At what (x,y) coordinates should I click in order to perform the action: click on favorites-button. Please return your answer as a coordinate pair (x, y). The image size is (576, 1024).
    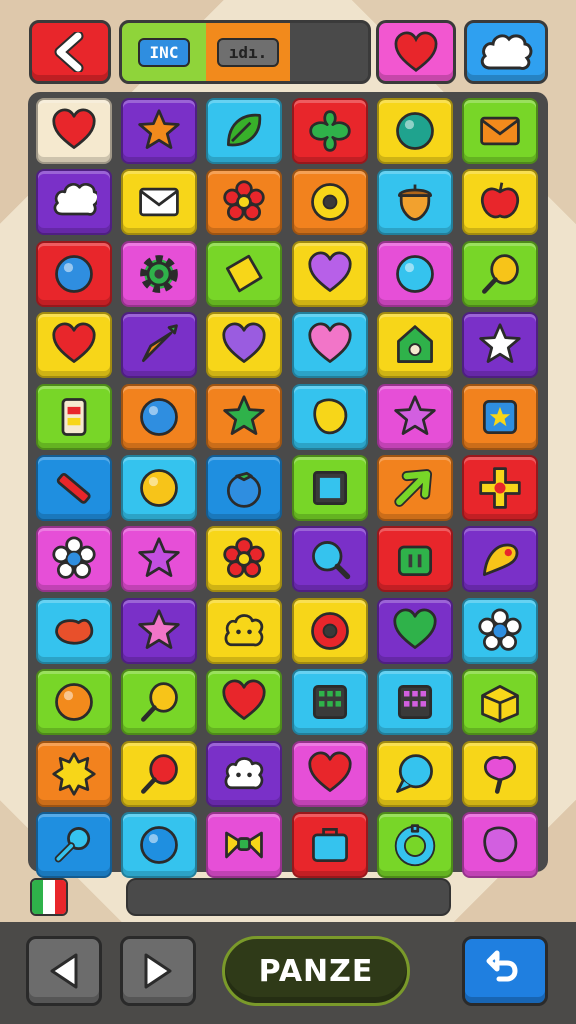
    Looking at the image, I should click on (416, 52).